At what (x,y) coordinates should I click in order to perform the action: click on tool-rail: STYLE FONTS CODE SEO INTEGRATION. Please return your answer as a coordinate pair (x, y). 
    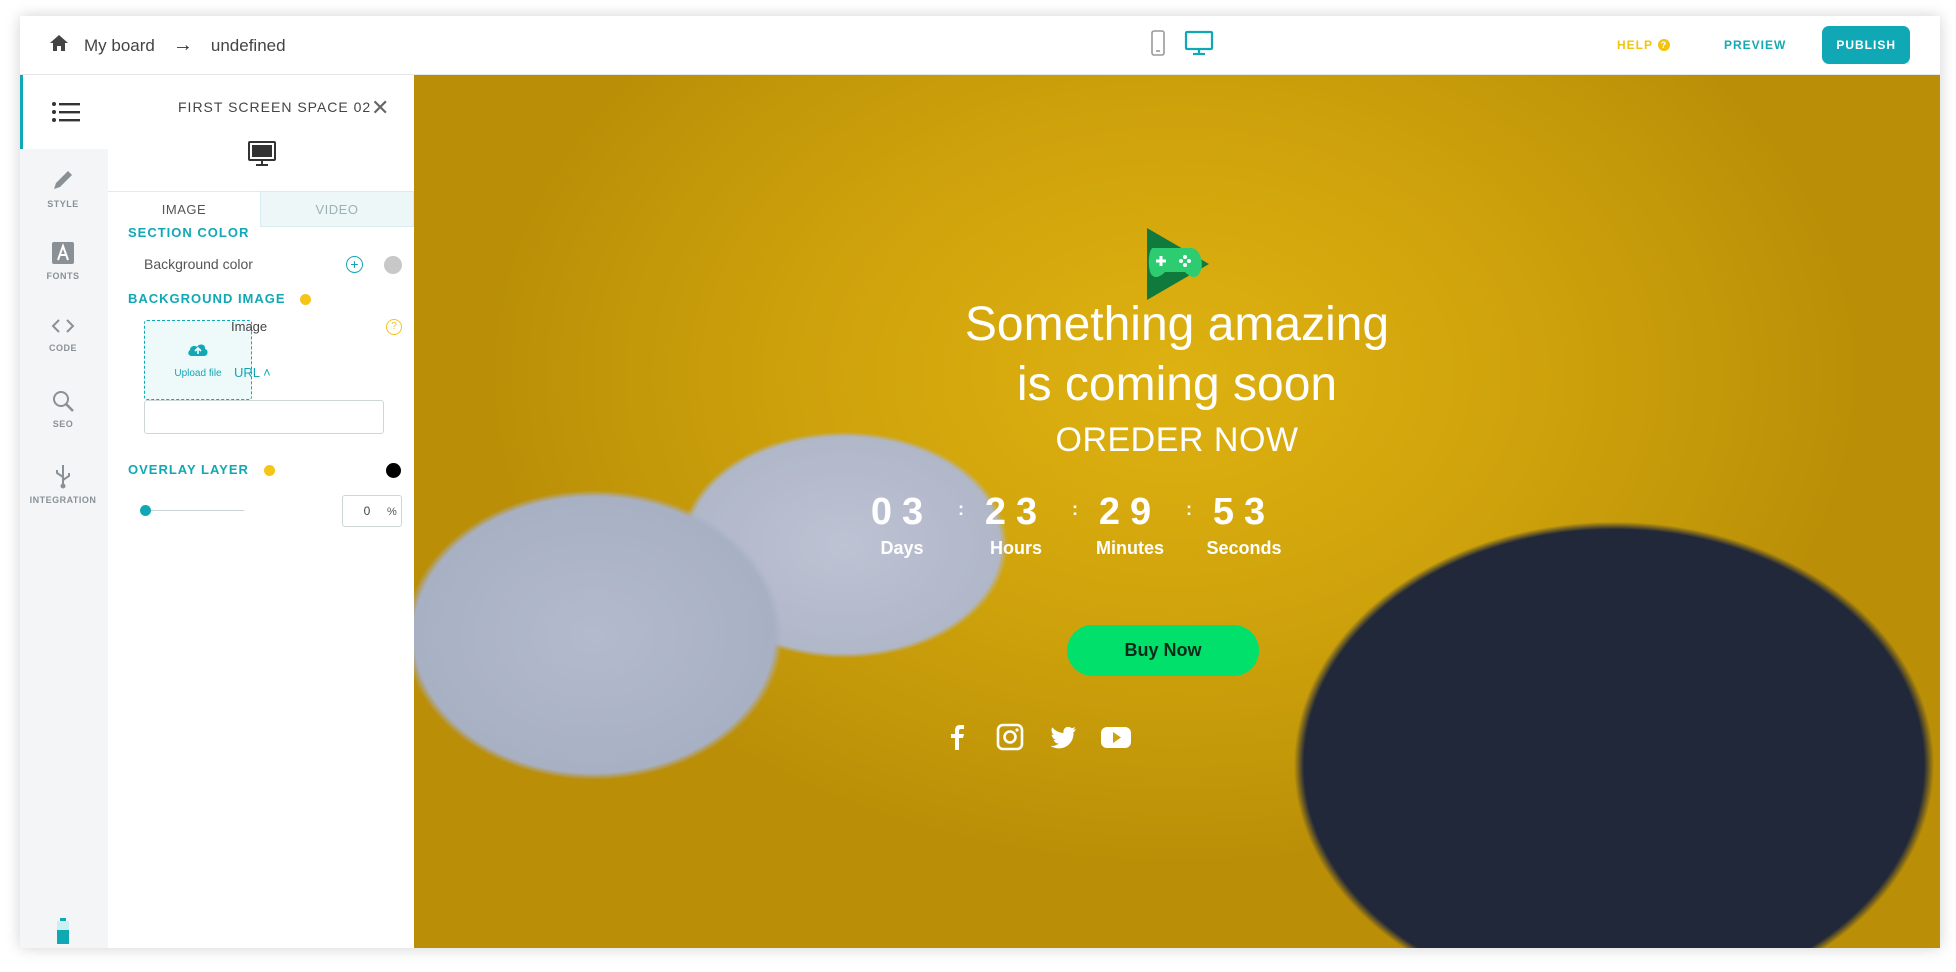
    Looking at the image, I should click on (64, 511).